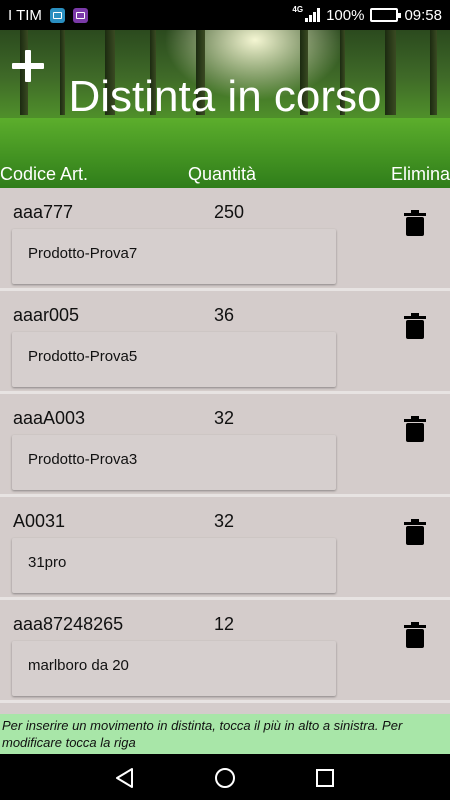 The image size is (450, 800). Describe the element at coordinates (57, 15) in the screenshot. I see `message-notification-icon` at that location.